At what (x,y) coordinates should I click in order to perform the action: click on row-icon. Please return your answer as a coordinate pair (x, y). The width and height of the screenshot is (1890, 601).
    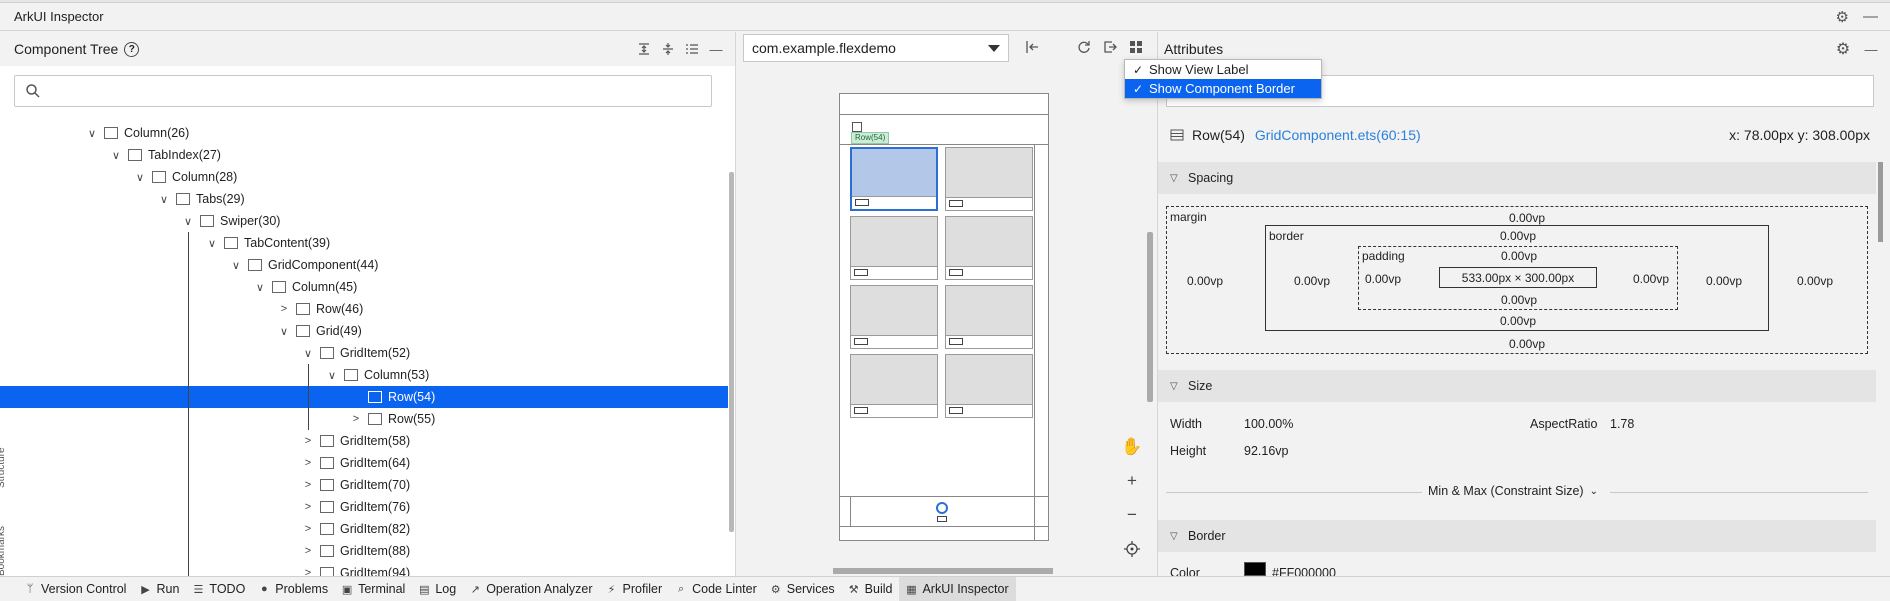
    Looking at the image, I should click on (303, 309).